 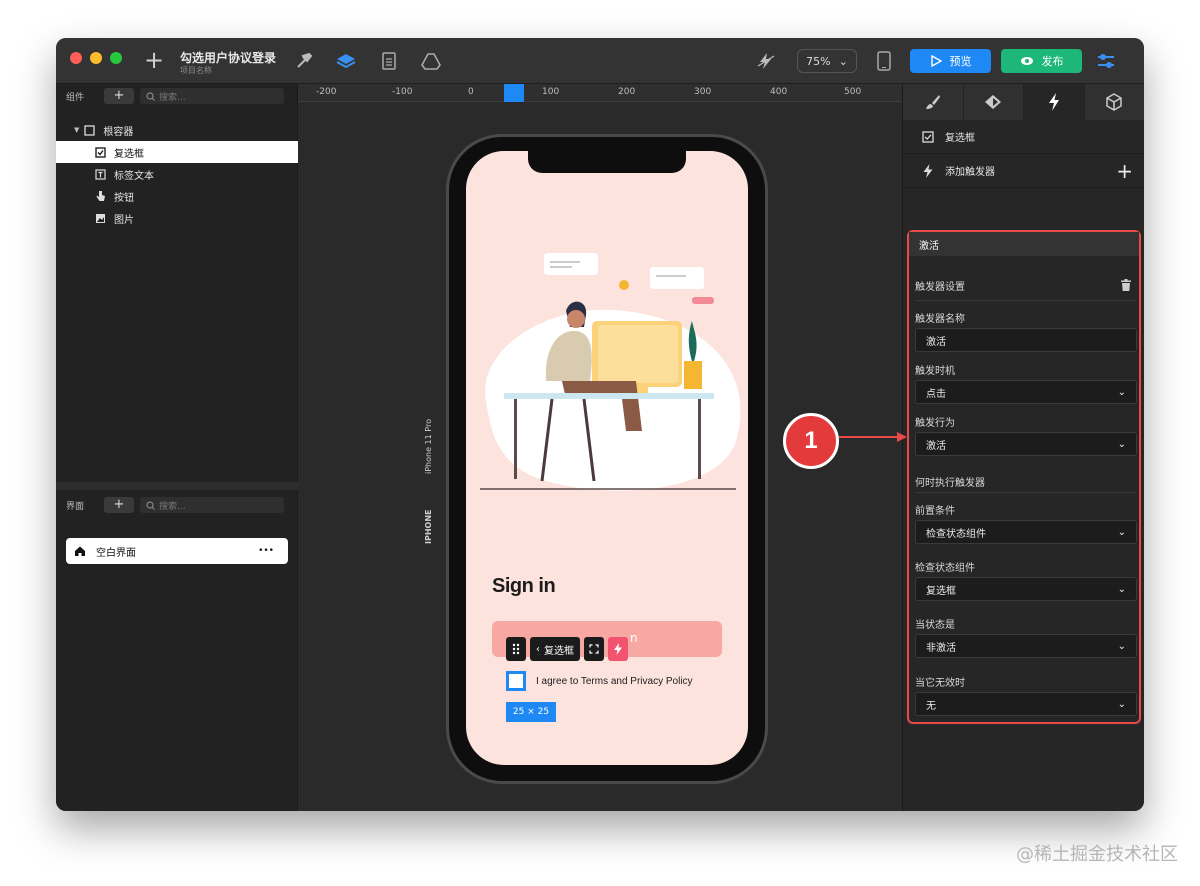 I want to click on caret-down-icon: ▼, so click(x=76, y=130).